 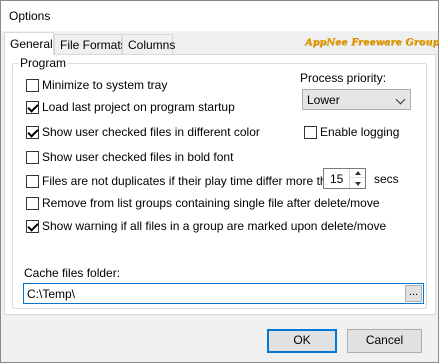 I want to click on minimize-tray-label: Minimize to system tray, so click(x=105, y=85).